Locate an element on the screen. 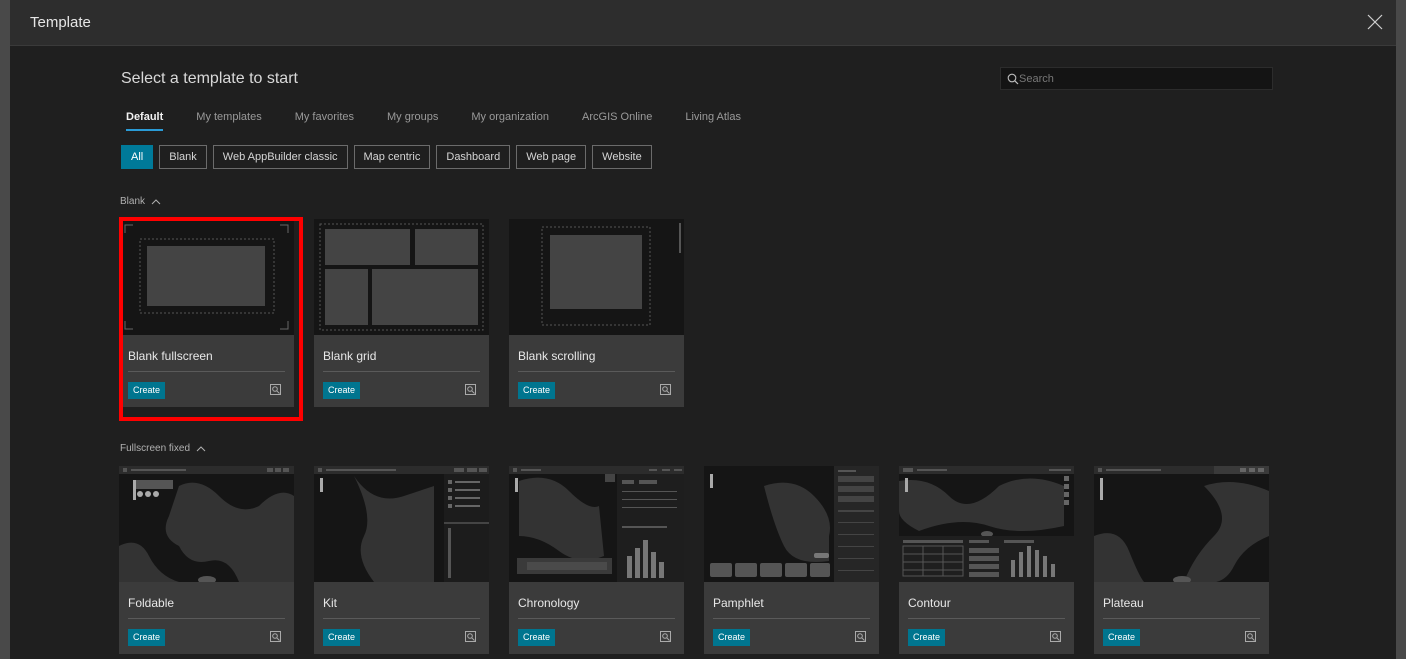 This screenshot has width=1406, height=659. template-card-blank-grid: Blank grid Create is located at coordinates (401, 313).